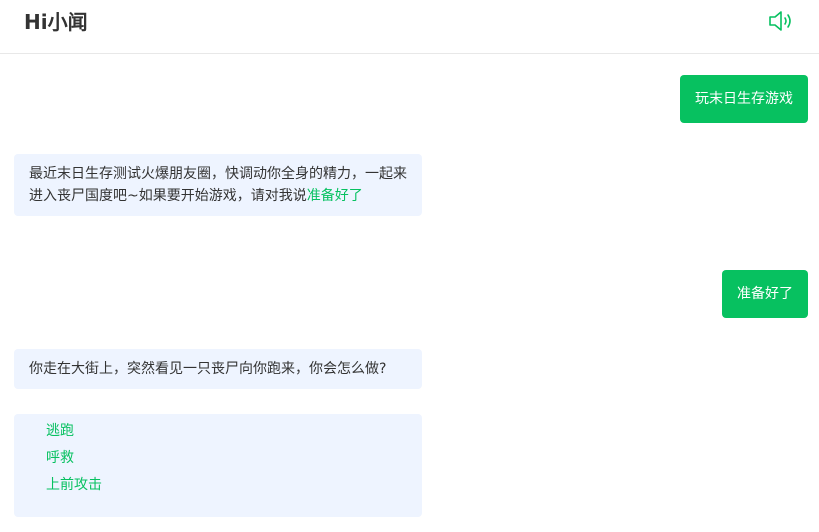 The height and width of the screenshot is (532, 819). Describe the element at coordinates (335, 196) in the screenshot. I see `ready-link: 准备好了` at that location.